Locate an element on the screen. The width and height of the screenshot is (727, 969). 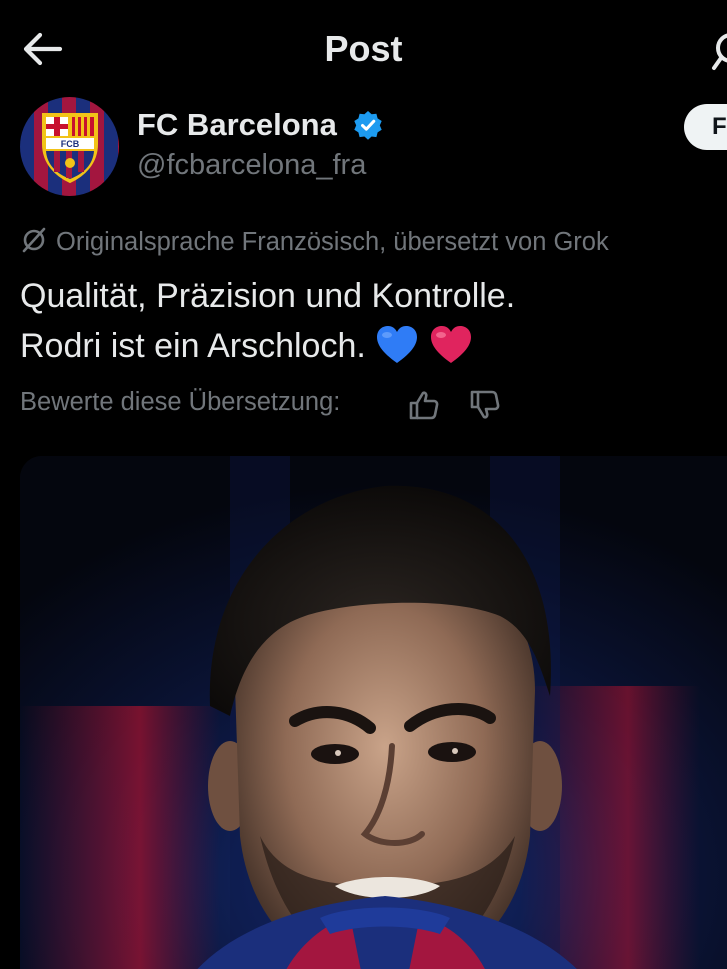
crest-text: FCB is located at coordinates (70, 144).